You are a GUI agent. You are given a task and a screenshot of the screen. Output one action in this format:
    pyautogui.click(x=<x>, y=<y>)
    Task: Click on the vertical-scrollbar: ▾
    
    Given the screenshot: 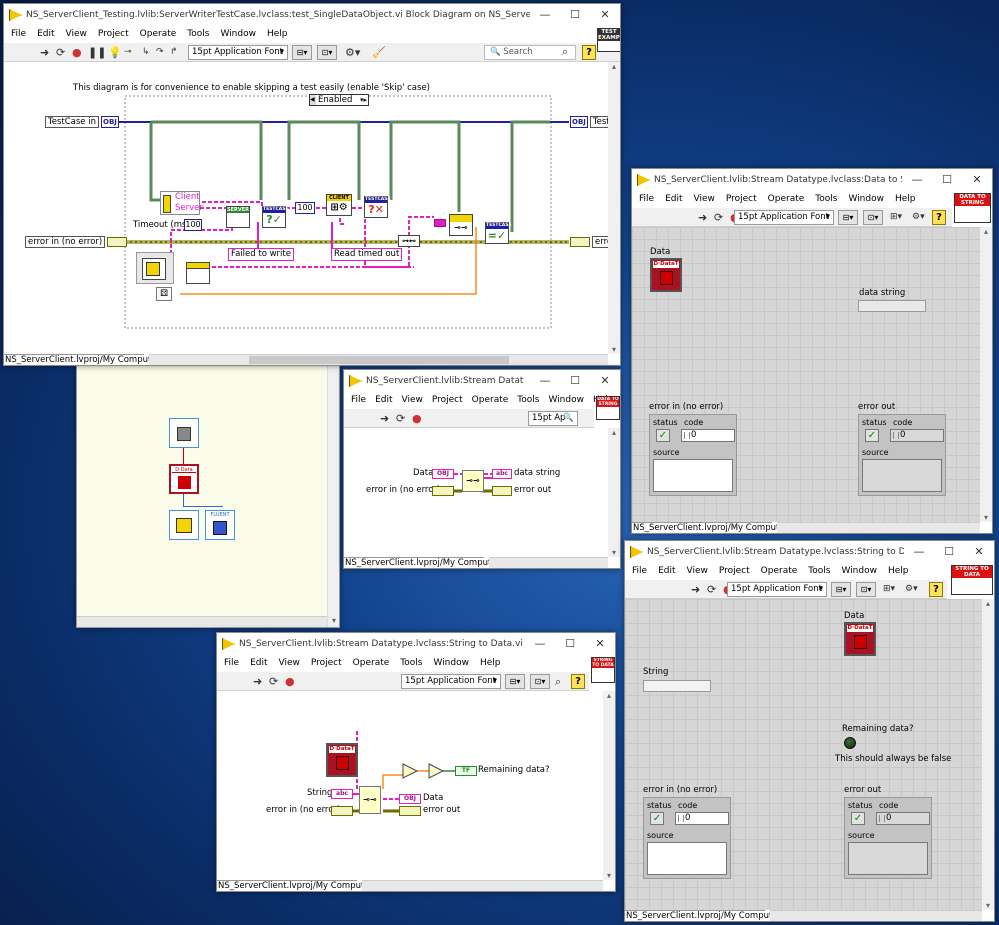 What is the action you would take?
    pyautogui.click(x=333, y=491)
    